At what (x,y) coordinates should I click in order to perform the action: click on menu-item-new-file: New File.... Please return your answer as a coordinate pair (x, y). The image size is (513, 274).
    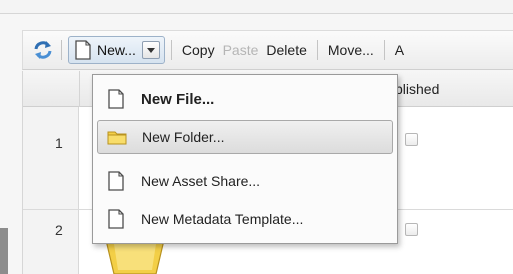
    Looking at the image, I should click on (245, 99).